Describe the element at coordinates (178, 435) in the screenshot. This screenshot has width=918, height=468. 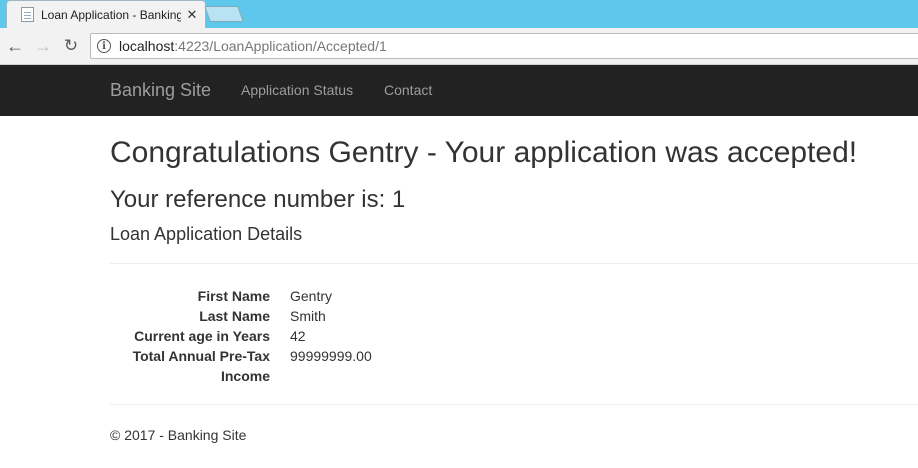
I see `footer-copyright: © 2017 - Banking Site` at that location.